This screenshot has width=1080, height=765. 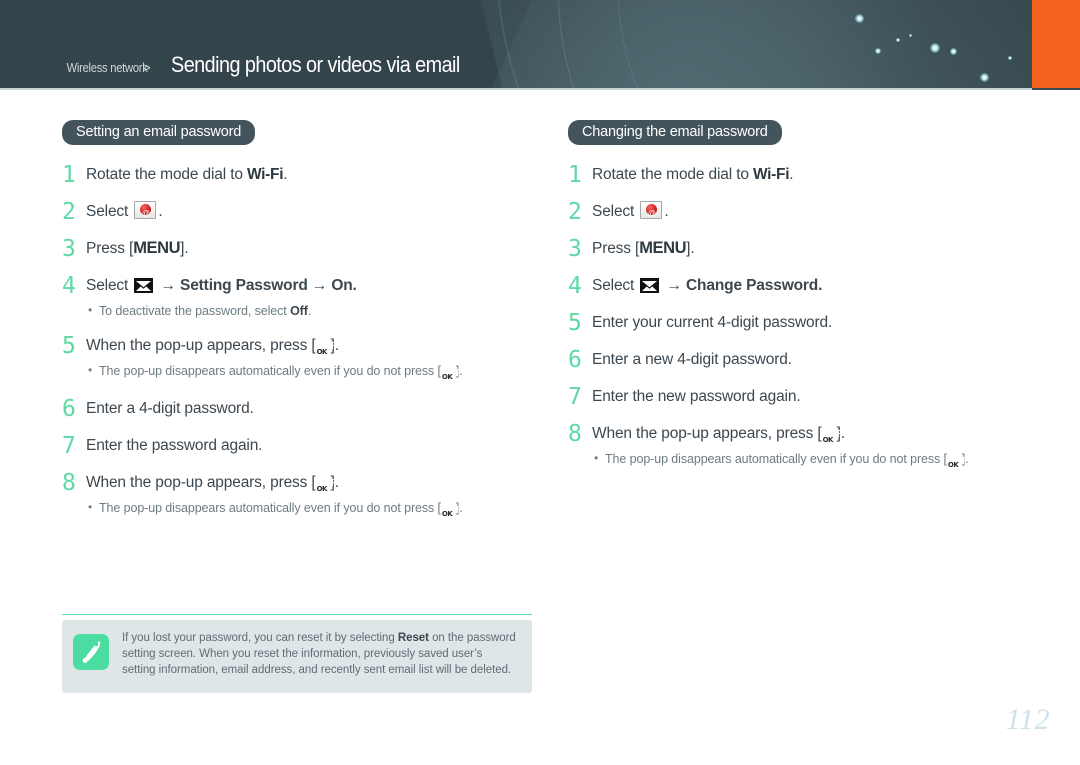 I want to click on step-number: 8, so click(x=575, y=434).